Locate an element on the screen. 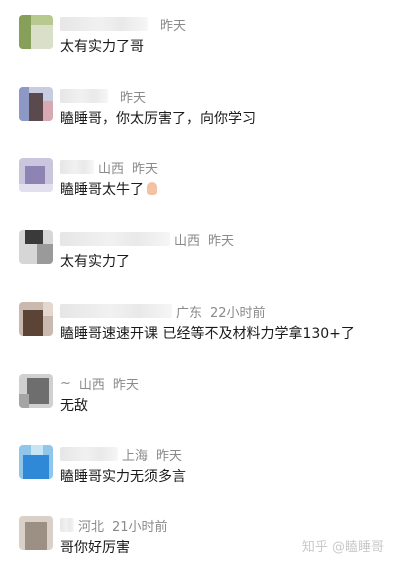 This screenshot has width=396, height=576. comment-meta: 上海 昨天 is located at coordinates (125, 454).